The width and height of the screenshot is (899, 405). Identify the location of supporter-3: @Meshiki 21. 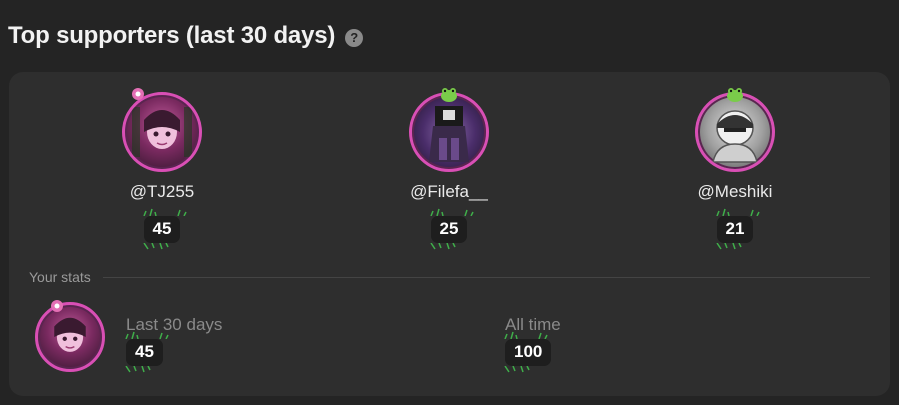
(735, 161).